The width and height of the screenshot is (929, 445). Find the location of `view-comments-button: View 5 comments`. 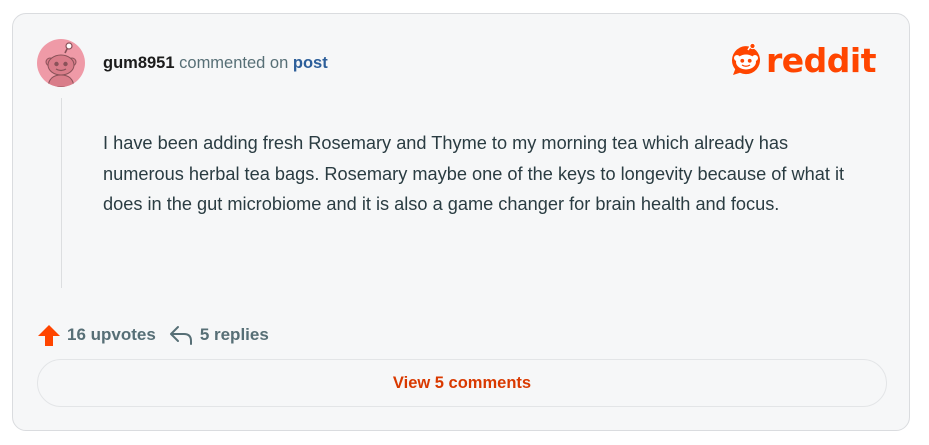

view-comments-button: View 5 comments is located at coordinates (462, 383).